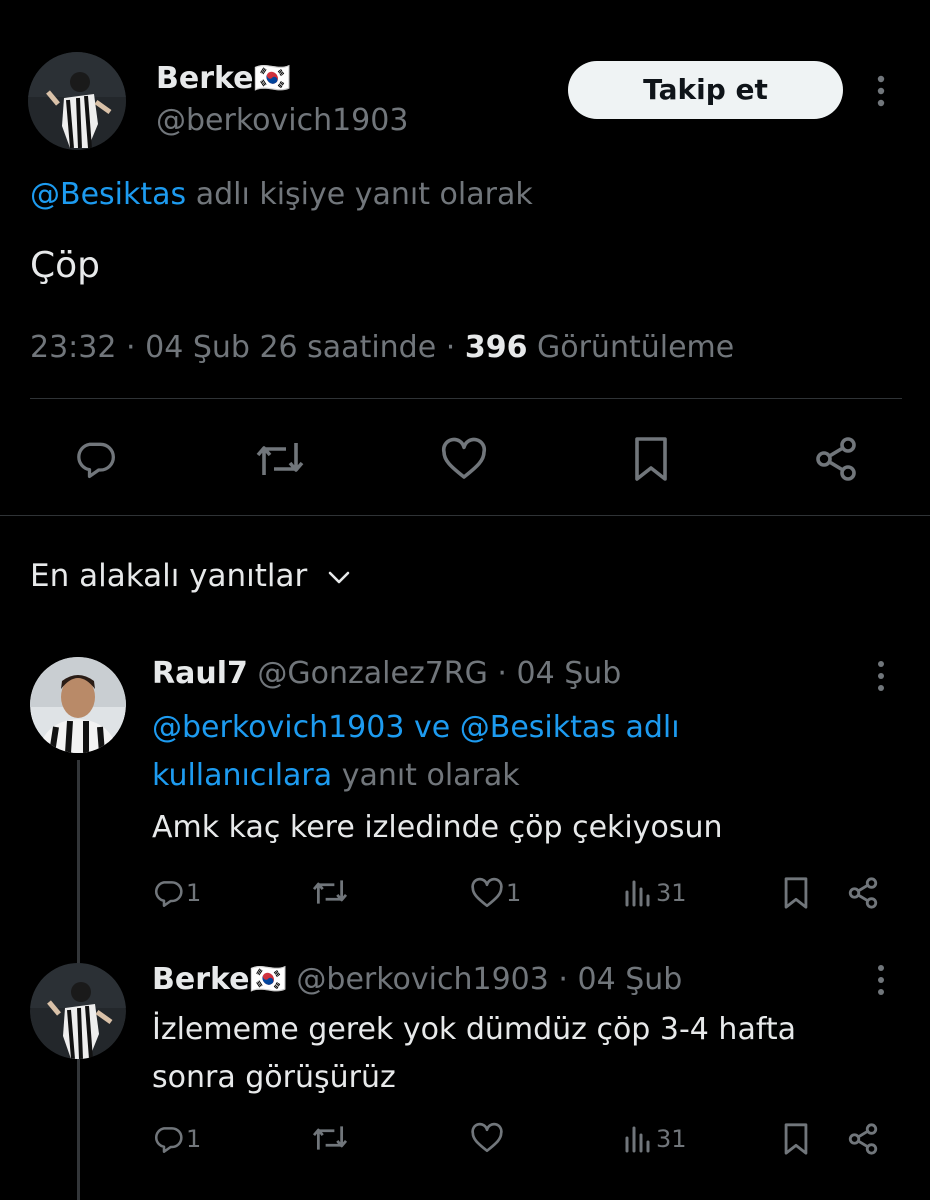  Describe the element at coordinates (372, 673) in the screenshot. I see `author-handle: @Gonzalez7RG` at that location.